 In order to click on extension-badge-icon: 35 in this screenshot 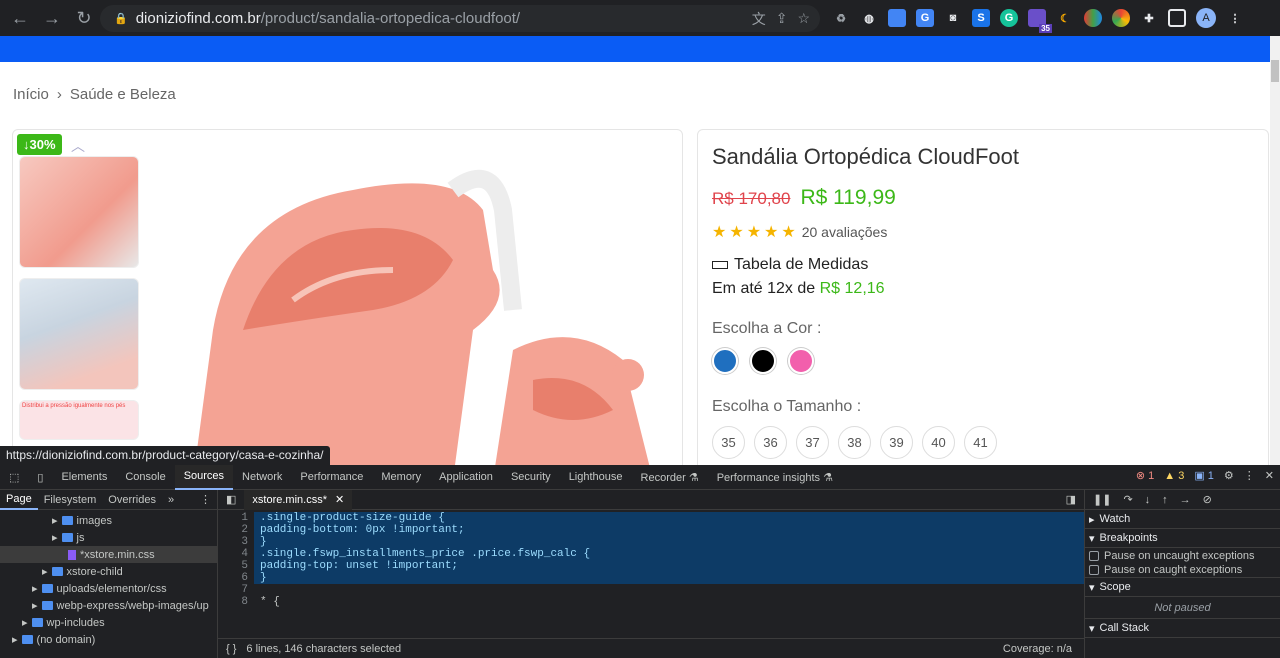, I will do `click(1040, 21)`.